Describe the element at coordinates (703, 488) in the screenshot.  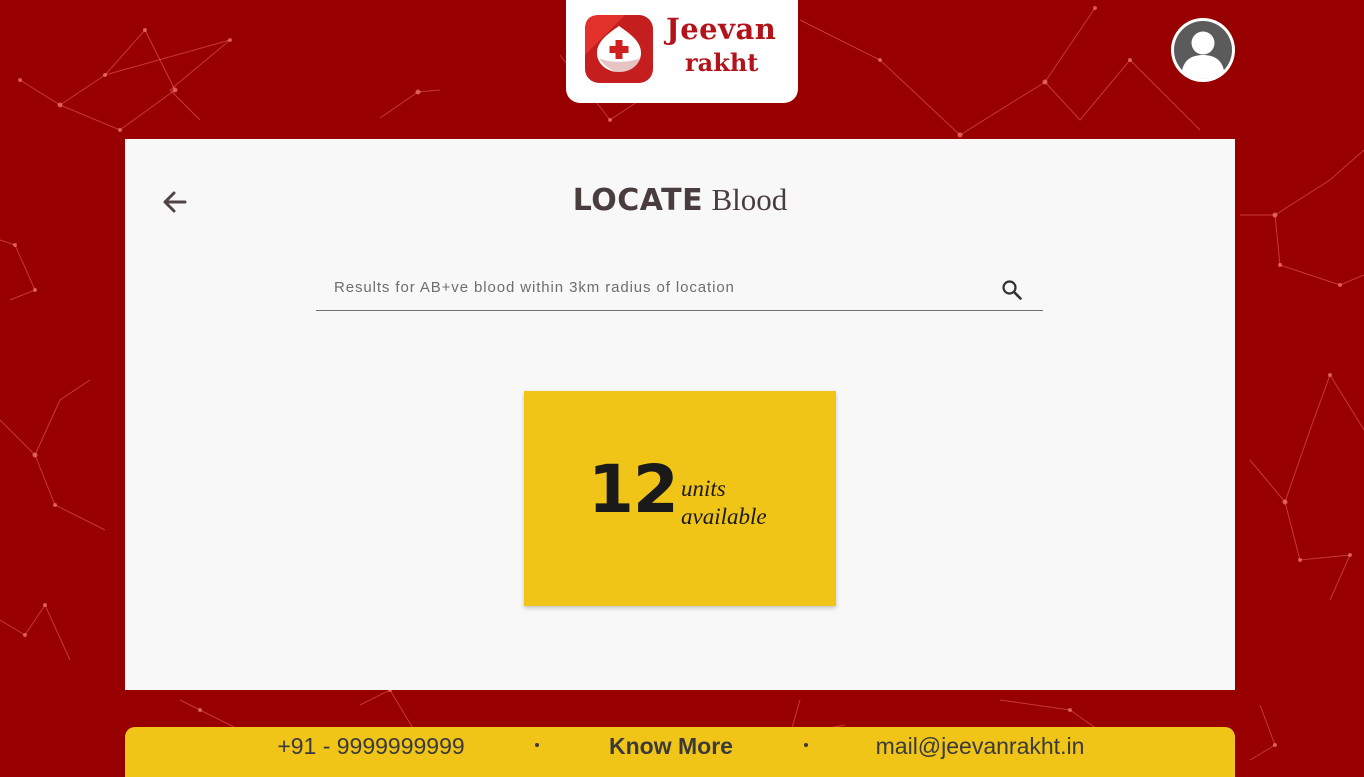
I see `units-label-line1: units` at that location.